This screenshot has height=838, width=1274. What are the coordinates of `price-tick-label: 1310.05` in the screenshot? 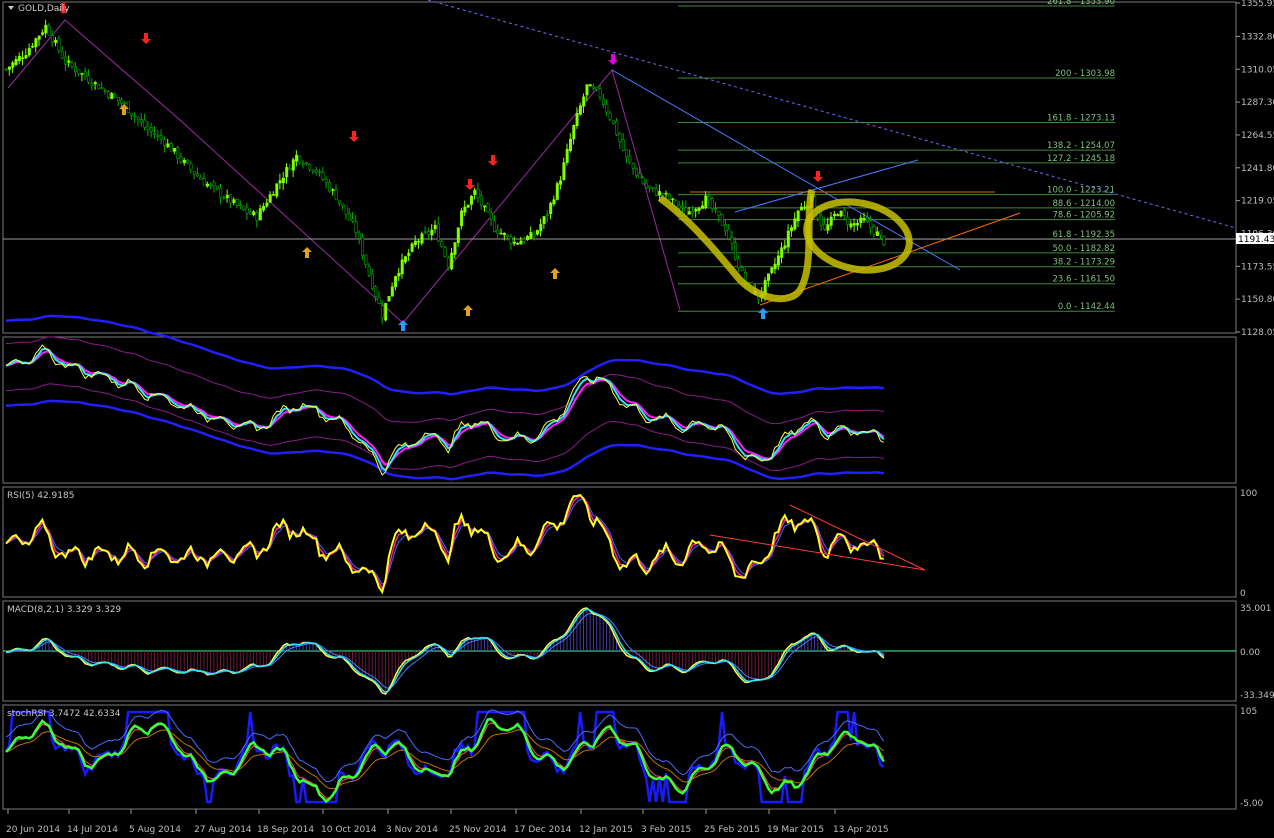 It's located at (1257, 70).